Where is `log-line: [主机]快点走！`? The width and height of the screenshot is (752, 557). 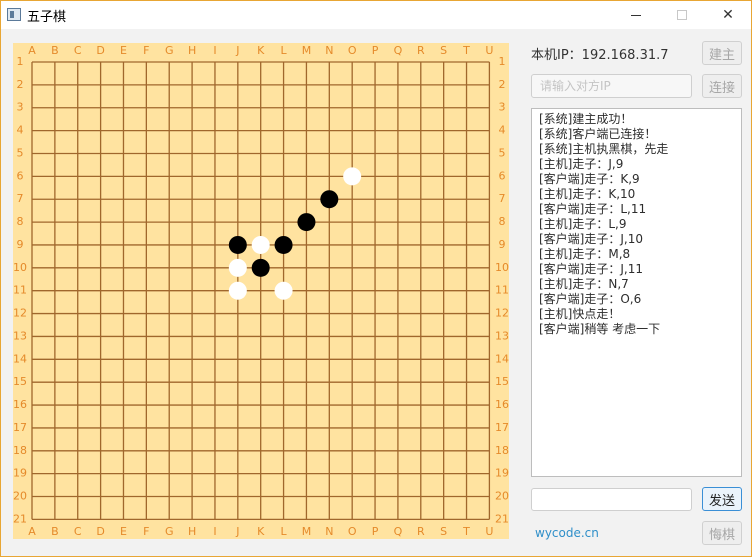 log-line: [主机]快点走！ is located at coordinates (580, 314).